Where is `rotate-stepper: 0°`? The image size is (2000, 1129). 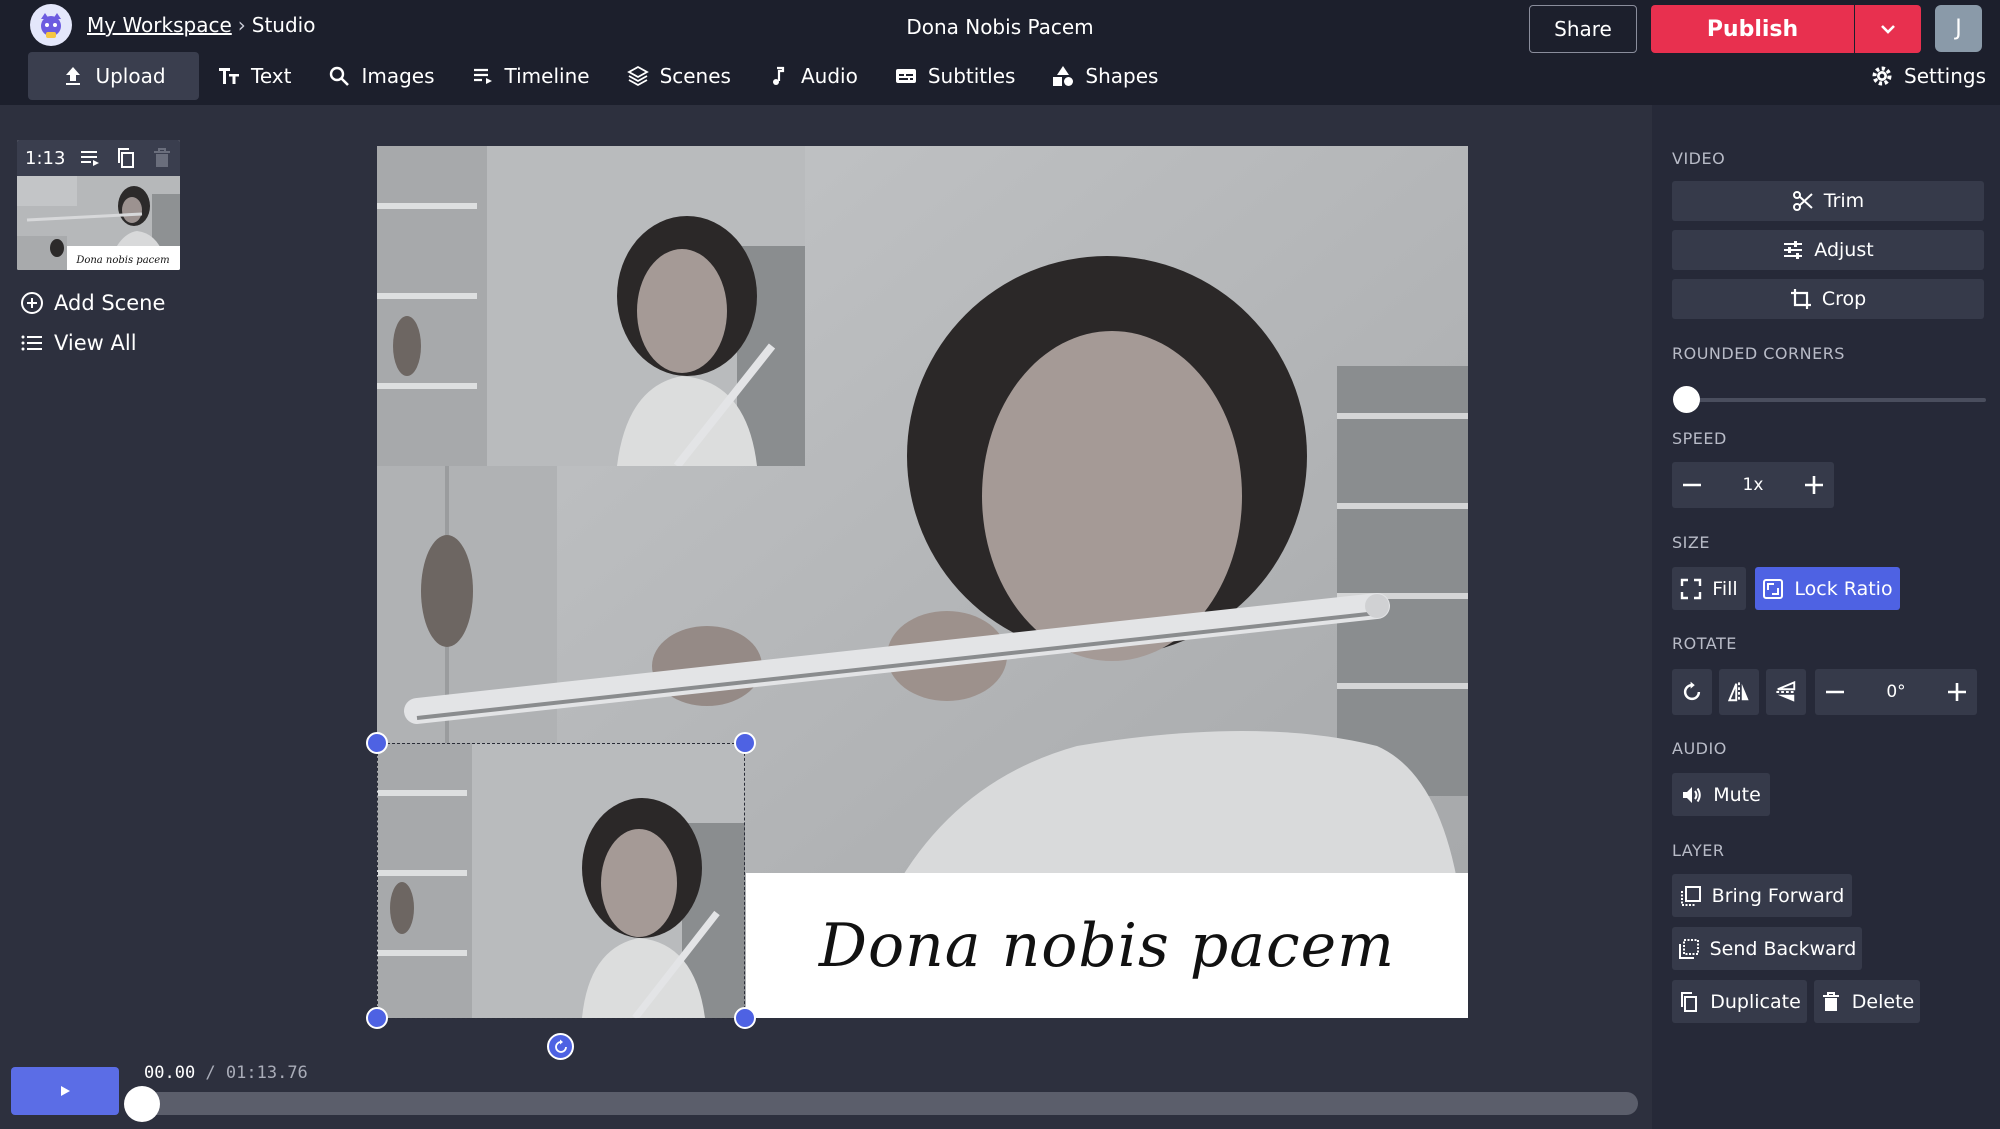 rotate-stepper: 0° is located at coordinates (1896, 692).